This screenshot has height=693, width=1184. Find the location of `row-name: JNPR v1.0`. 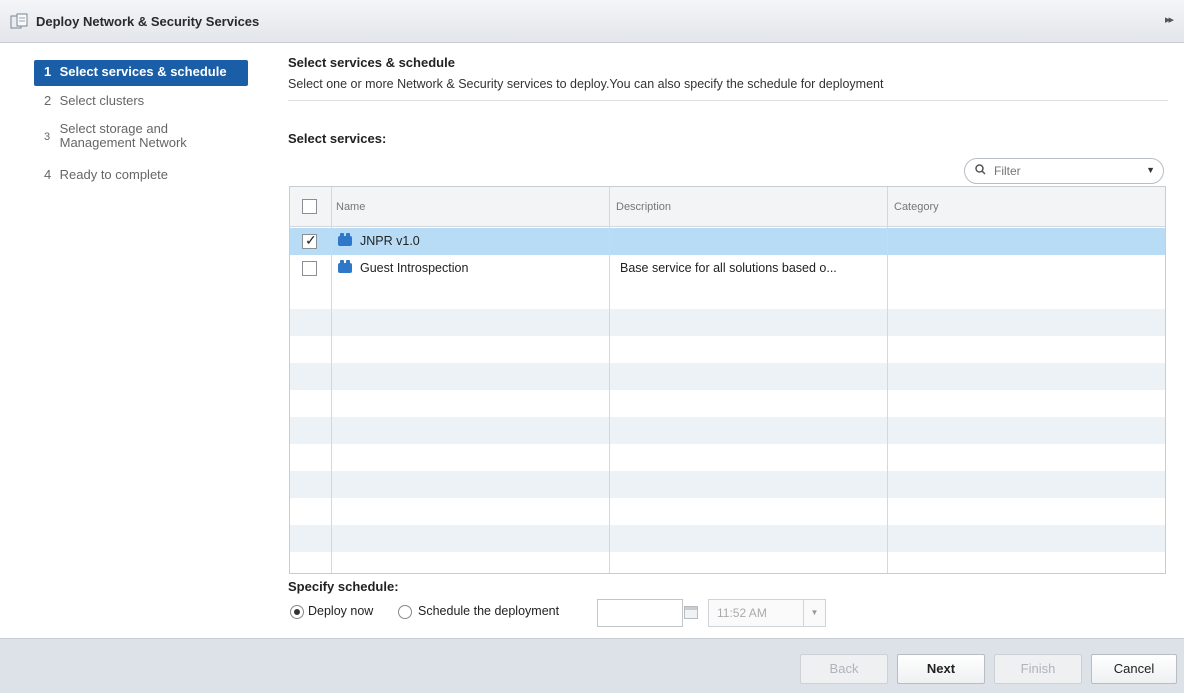

row-name: JNPR v1.0 is located at coordinates (390, 241).